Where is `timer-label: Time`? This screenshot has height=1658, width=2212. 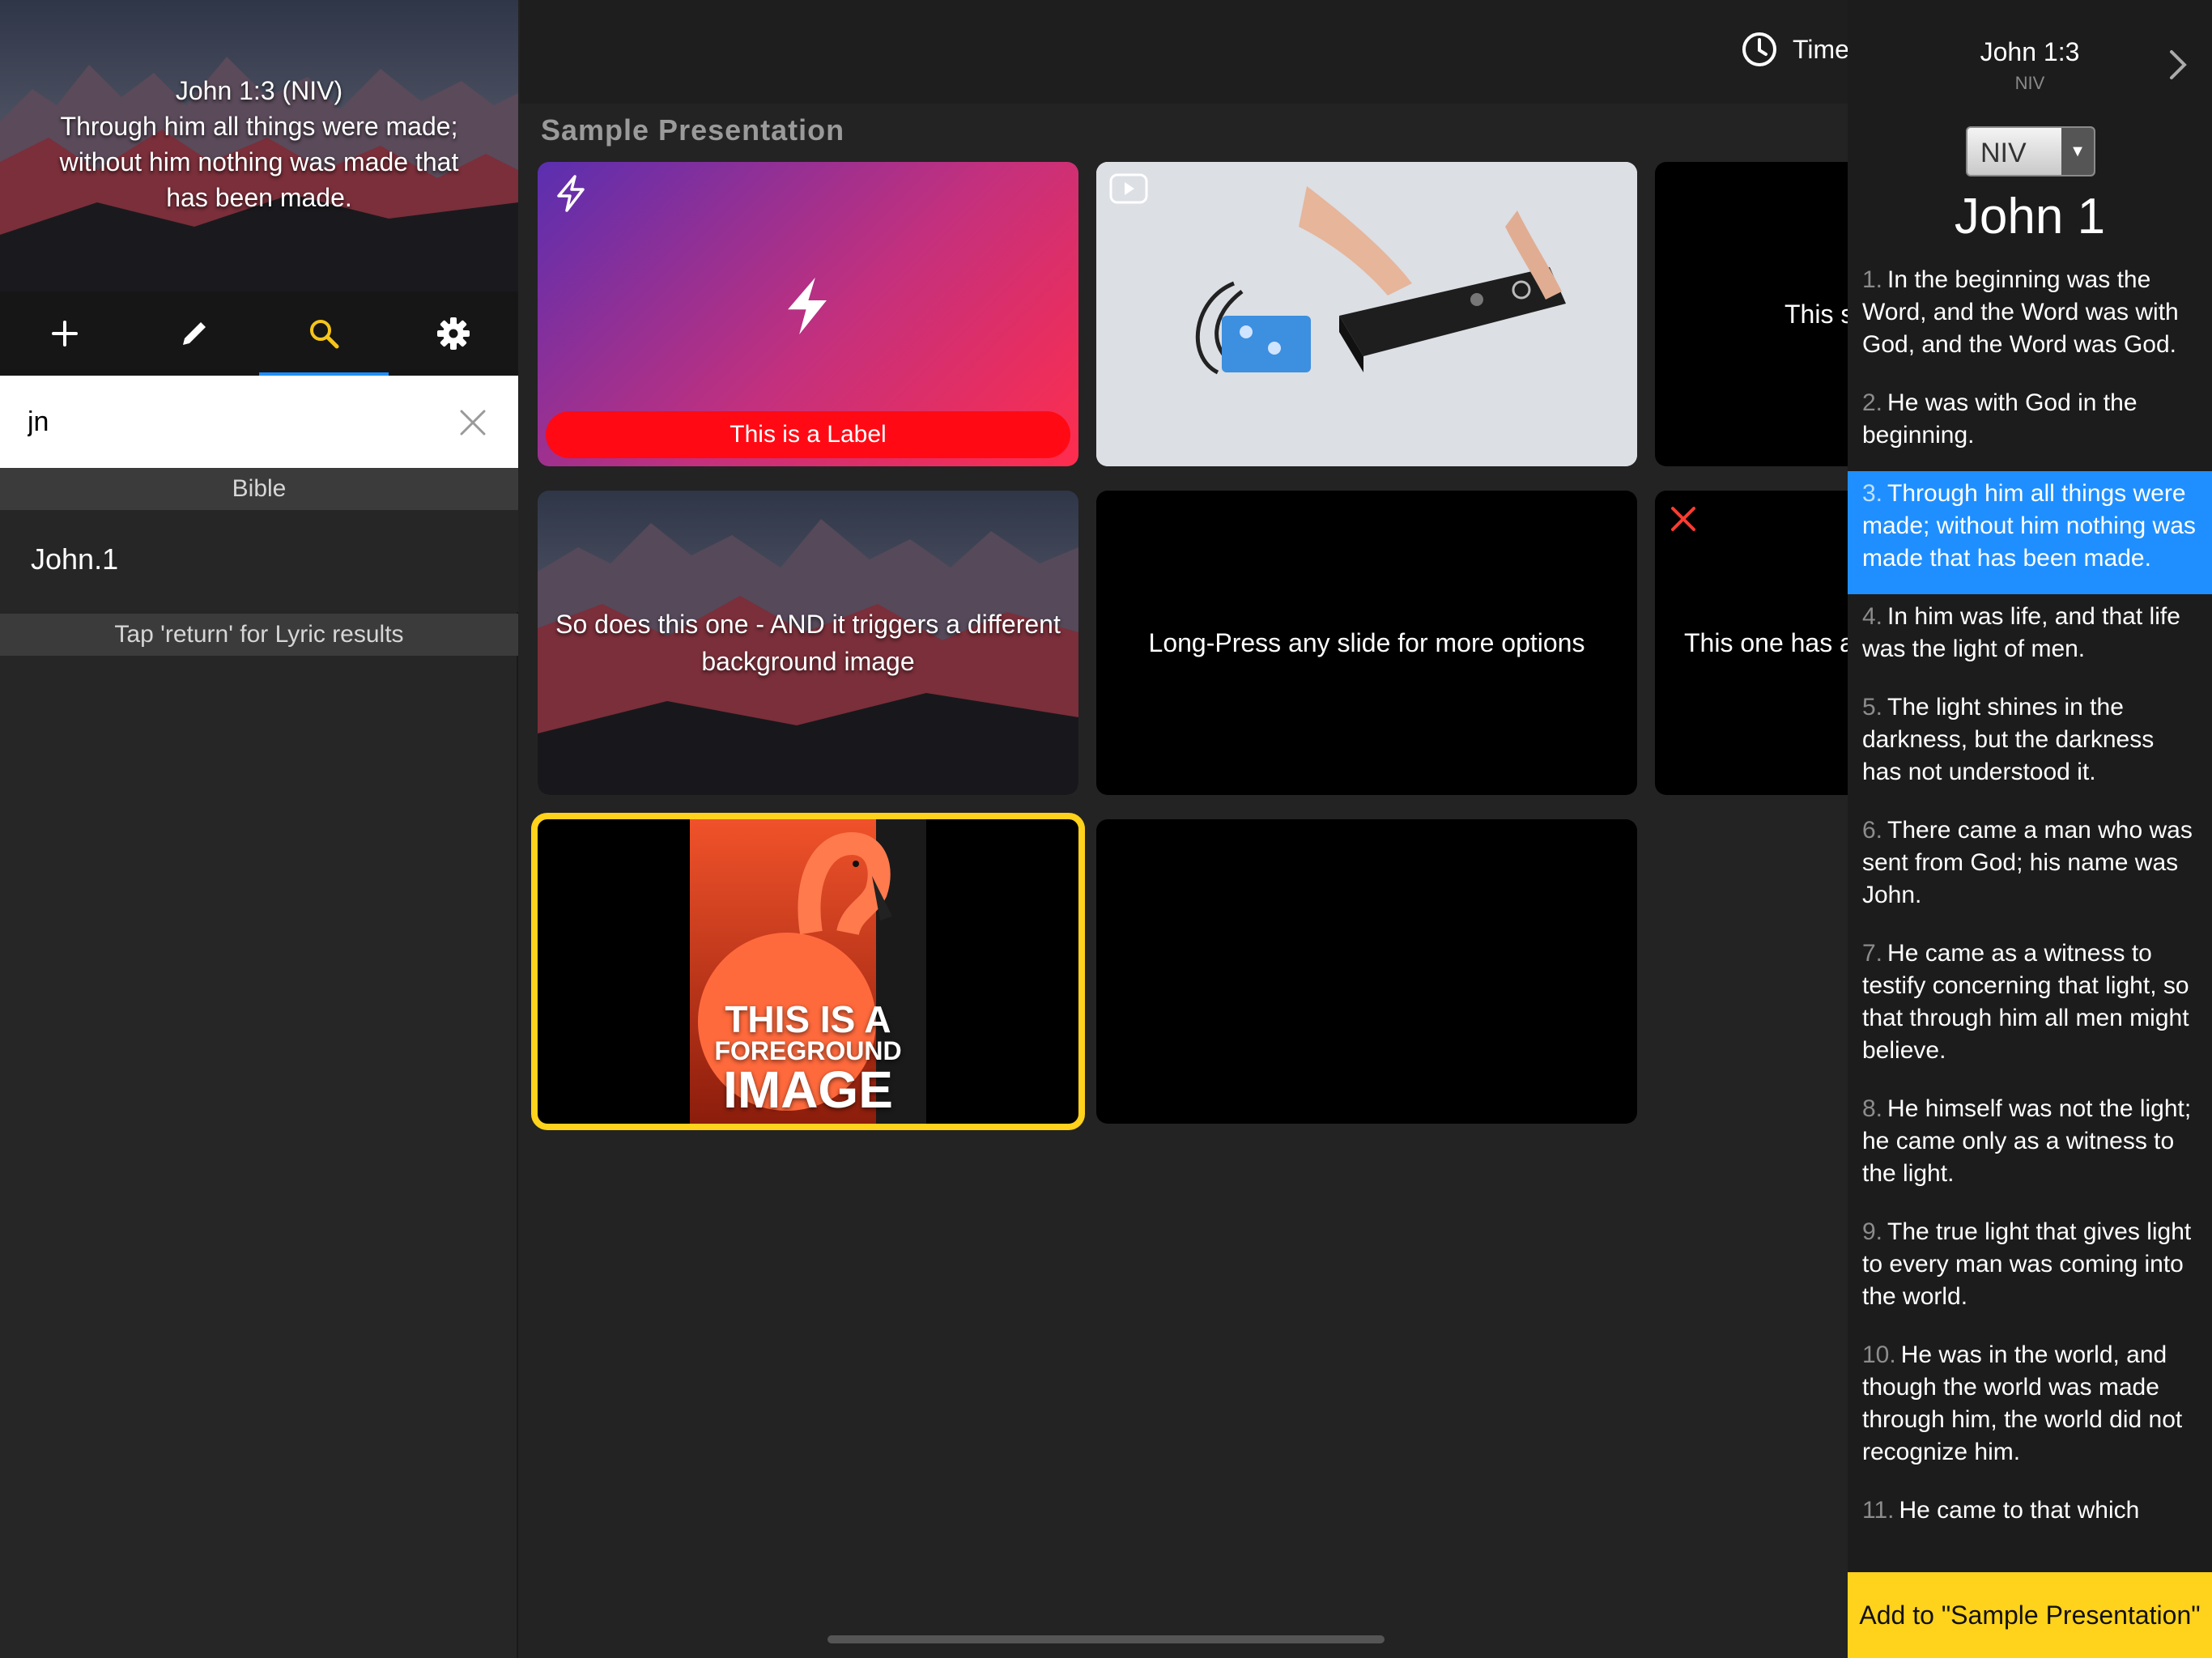 timer-label: Time is located at coordinates (1821, 49).